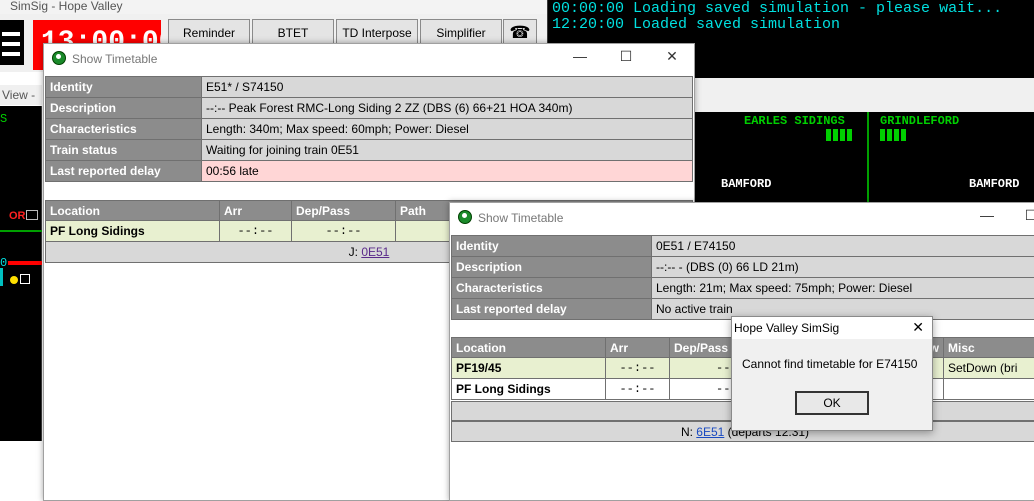 This screenshot has width=1034, height=501. What do you see at coordinates (842, 267) in the screenshot?
I see `detail-value: --:-- - (DBS (0) 66 LD 21m)` at bounding box center [842, 267].